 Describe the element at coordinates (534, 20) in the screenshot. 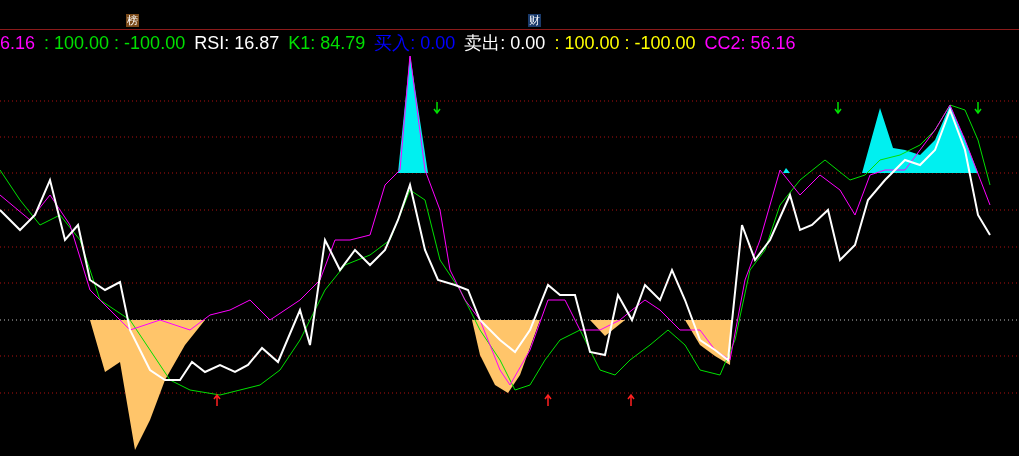

I see `marker-badge: 财` at that location.